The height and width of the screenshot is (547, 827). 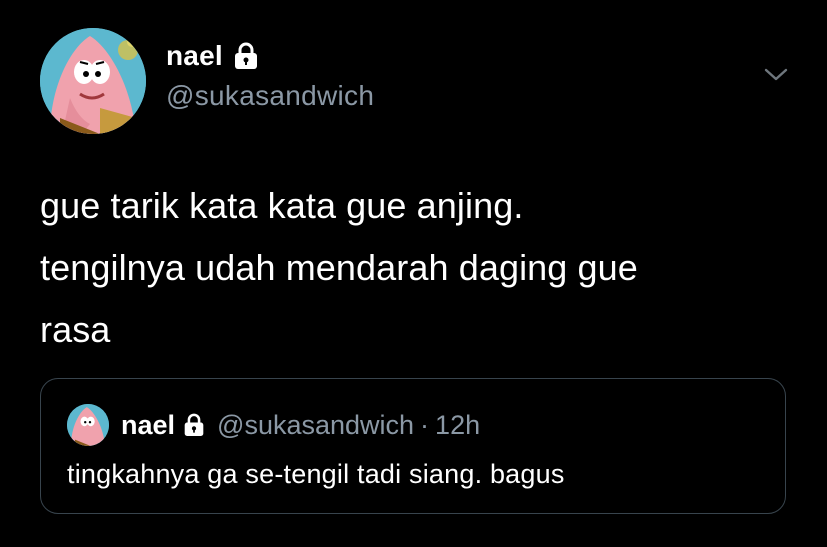 I want to click on quoted-author-avatar, so click(x=88, y=425).